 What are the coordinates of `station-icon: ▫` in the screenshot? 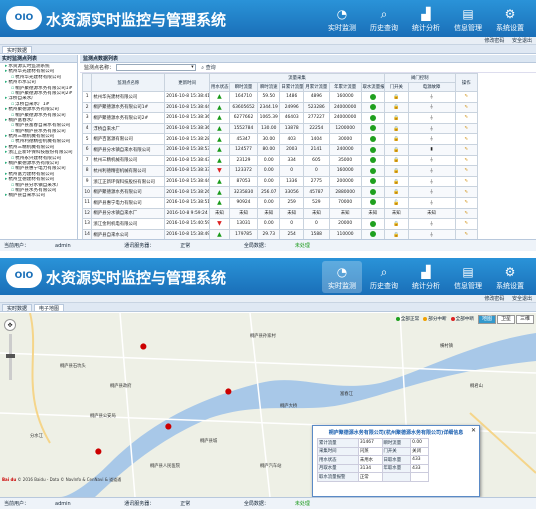 It's located at (13, 104).